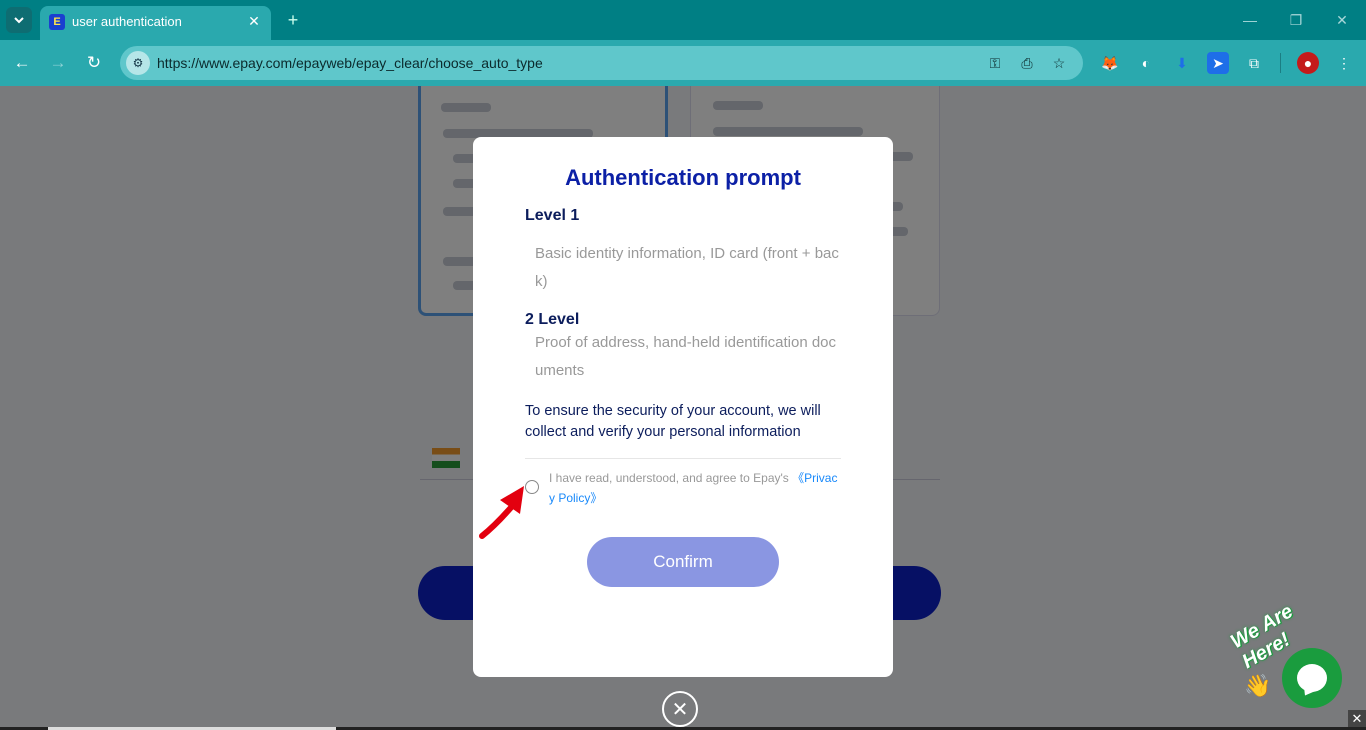 The image size is (1366, 730). I want to click on extensions-puzzle-icon: ⧉, so click(1254, 63).